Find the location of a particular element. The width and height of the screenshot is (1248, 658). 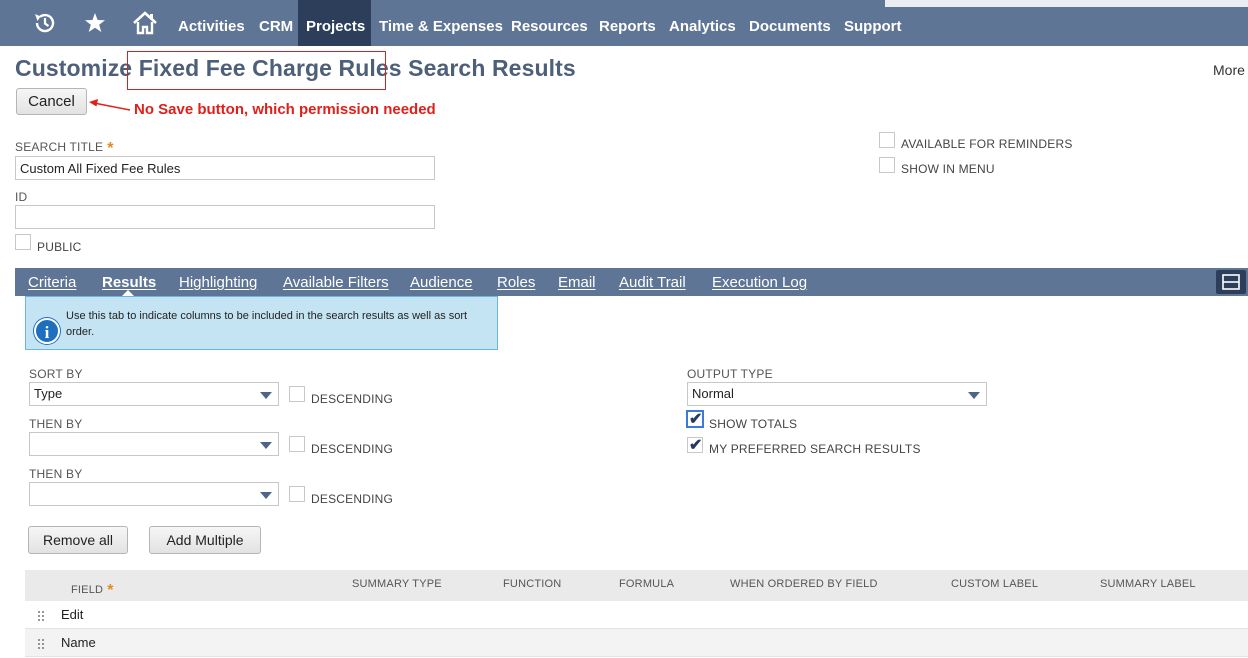

public-checkbox is located at coordinates (23, 242).